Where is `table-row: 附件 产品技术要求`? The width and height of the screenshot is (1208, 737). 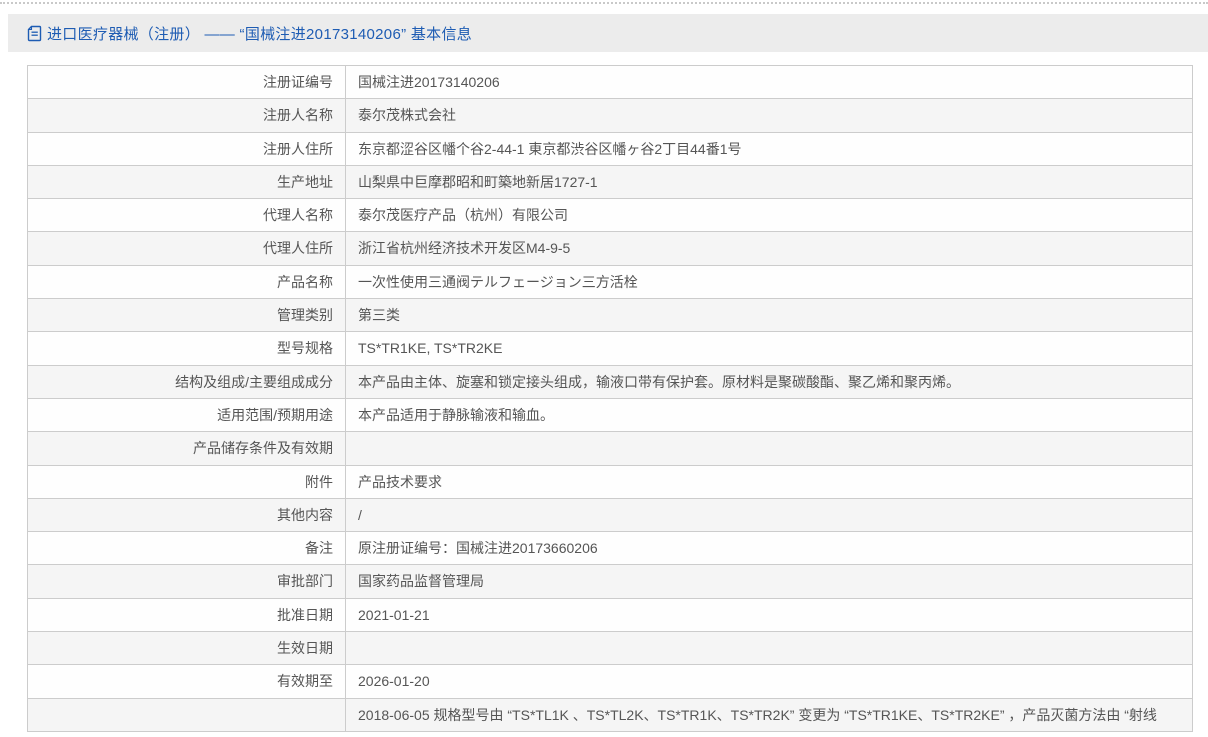
table-row: 附件 产品技术要求 is located at coordinates (610, 481).